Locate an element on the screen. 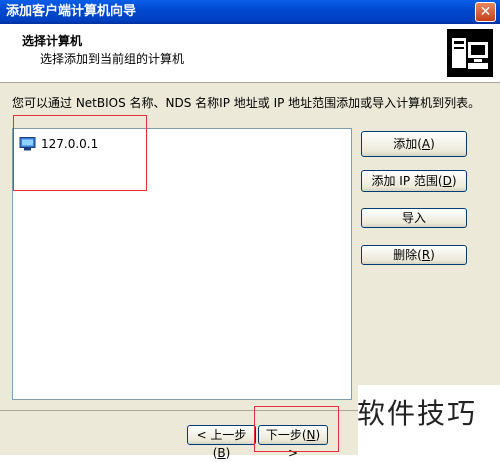  highlight-box-list-item is located at coordinates (80, 153).